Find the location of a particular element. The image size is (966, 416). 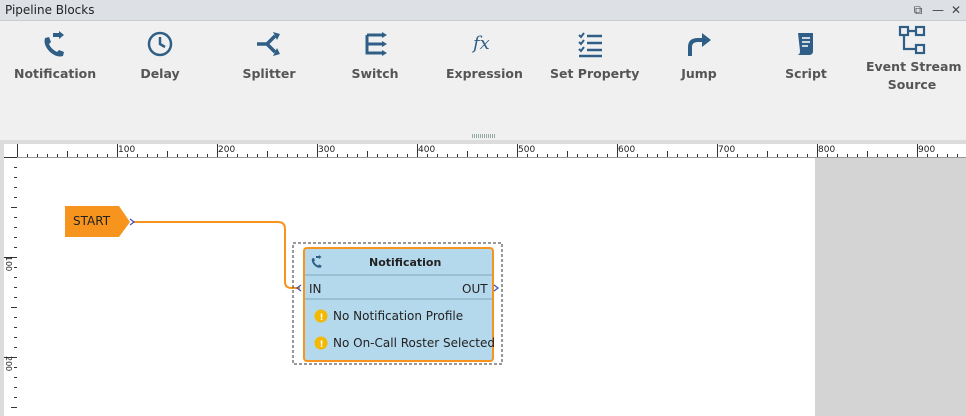

notification-block-button: Notification is located at coordinates (55, 55).